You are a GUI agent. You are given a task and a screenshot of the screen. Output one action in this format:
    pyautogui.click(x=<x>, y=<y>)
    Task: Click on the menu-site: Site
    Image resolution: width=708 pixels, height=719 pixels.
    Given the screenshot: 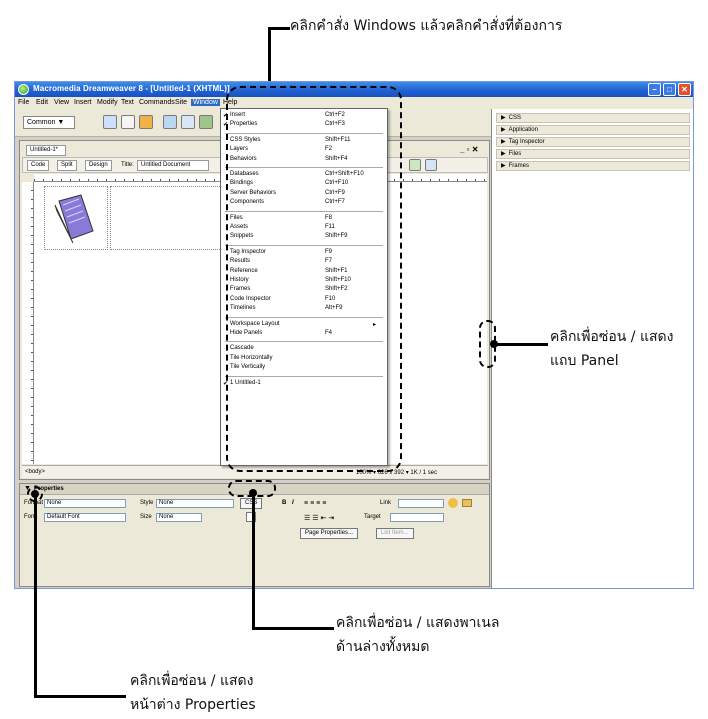 What is the action you would take?
    pyautogui.click(x=181, y=102)
    